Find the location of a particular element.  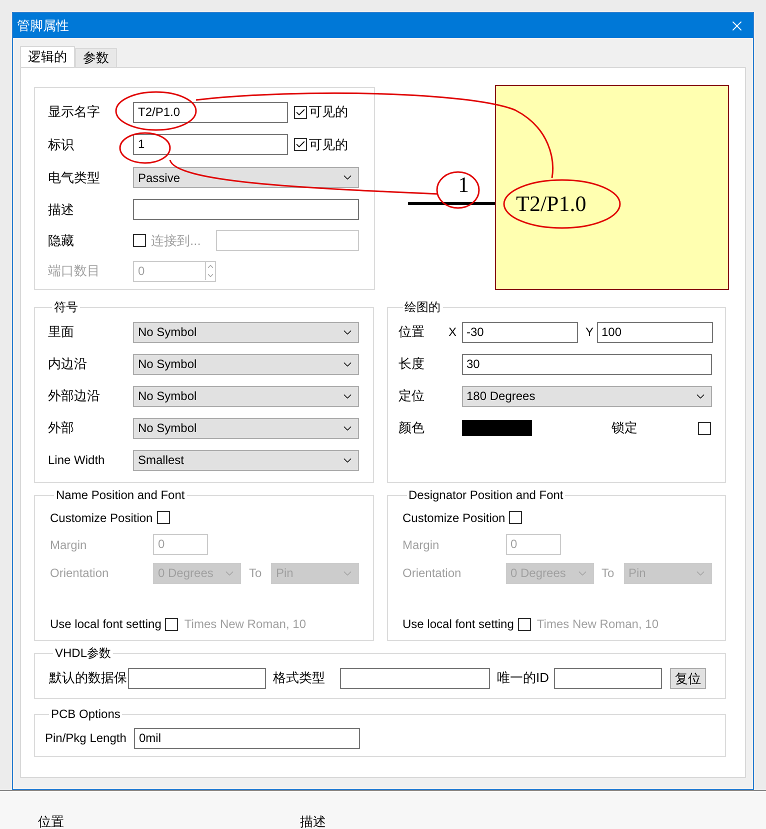

text-field: 0mil is located at coordinates (247, 738).